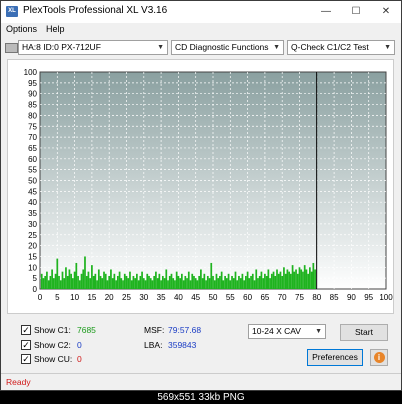 This screenshot has width=402, height=404. I want to click on window-title: PlexTools Professional XL V3.16, so click(95, 10).